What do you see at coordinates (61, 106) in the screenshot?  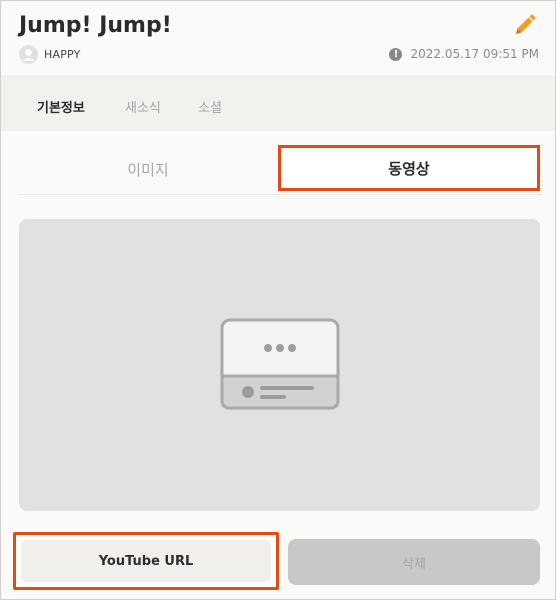 I see `nav-item-basic-info: 기본정보` at bounding box center [61, 106].